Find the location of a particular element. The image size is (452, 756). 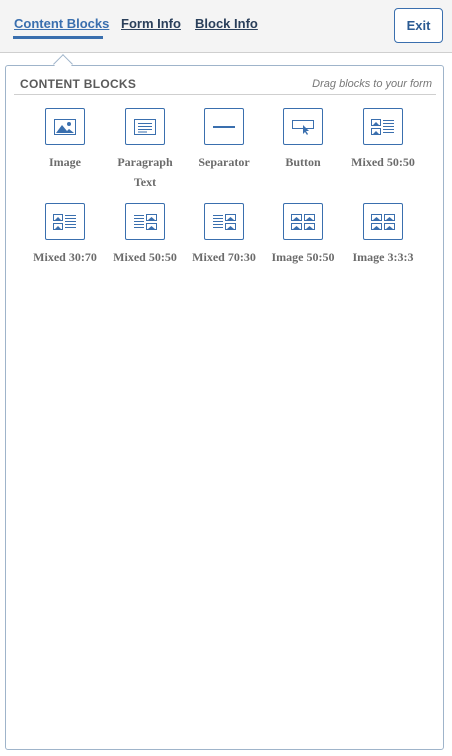

button-icon is located at coordinates (303, 126).